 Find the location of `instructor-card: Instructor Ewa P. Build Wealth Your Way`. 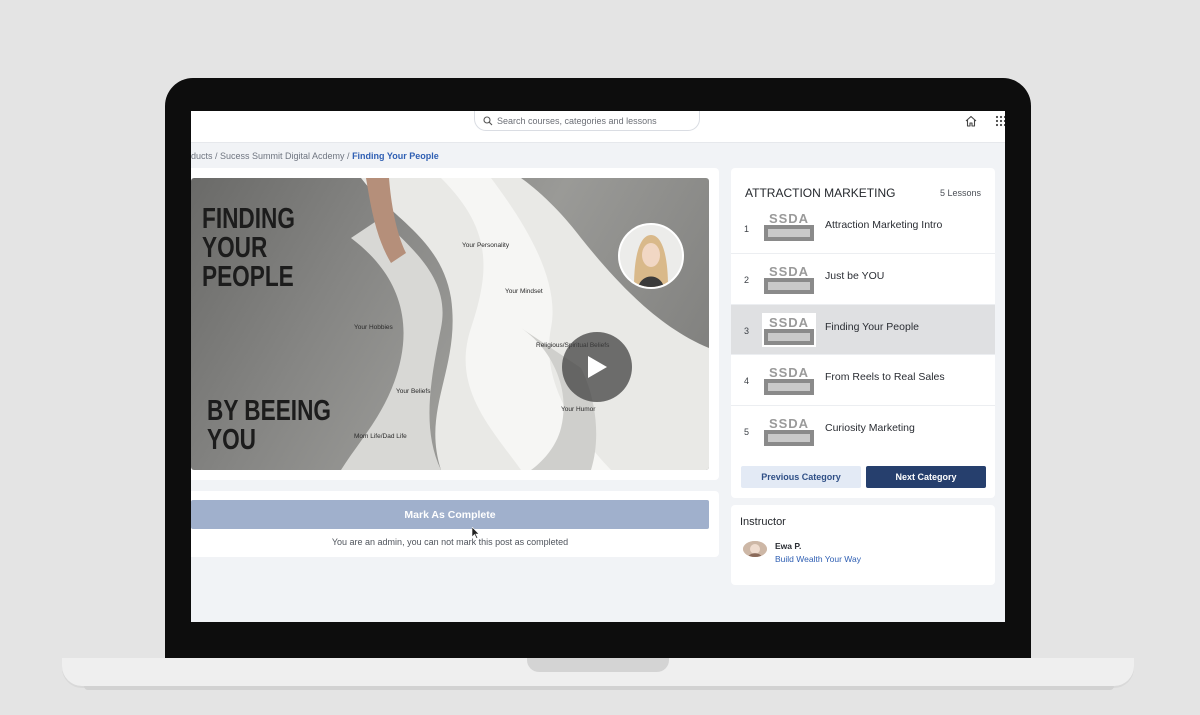

instructor-card: Instructor Ewa P. Build Wealth Your Way is located at coordinates (863, 545).